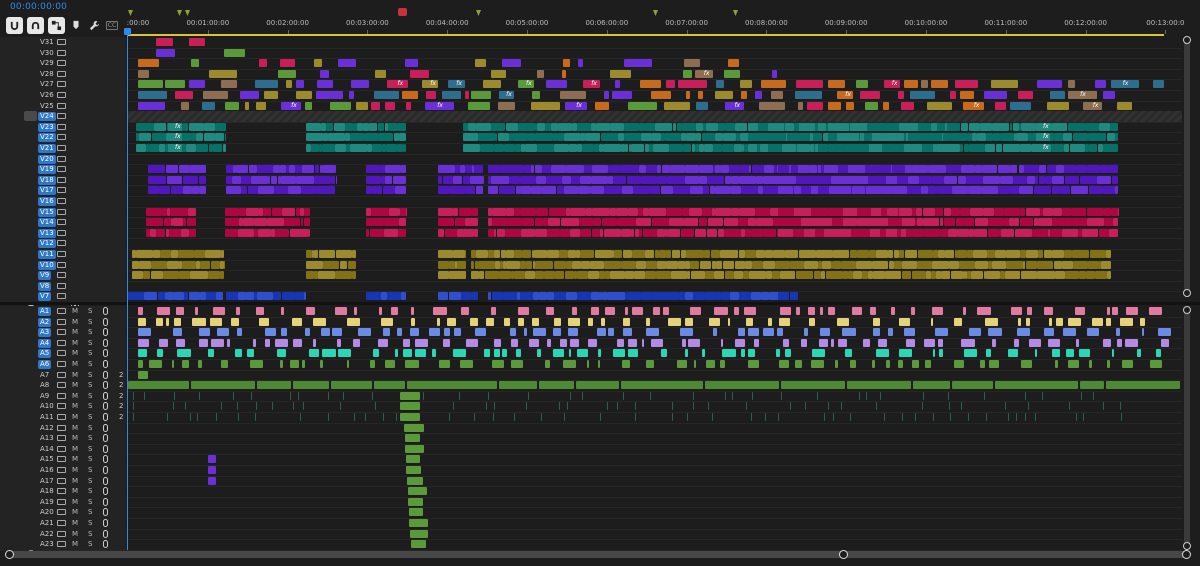 The height and width of the screenshot is (566, 1200). Describe the element at coordinates (655, 74) in the screenshot. I see `track-lane: fx` at that location.